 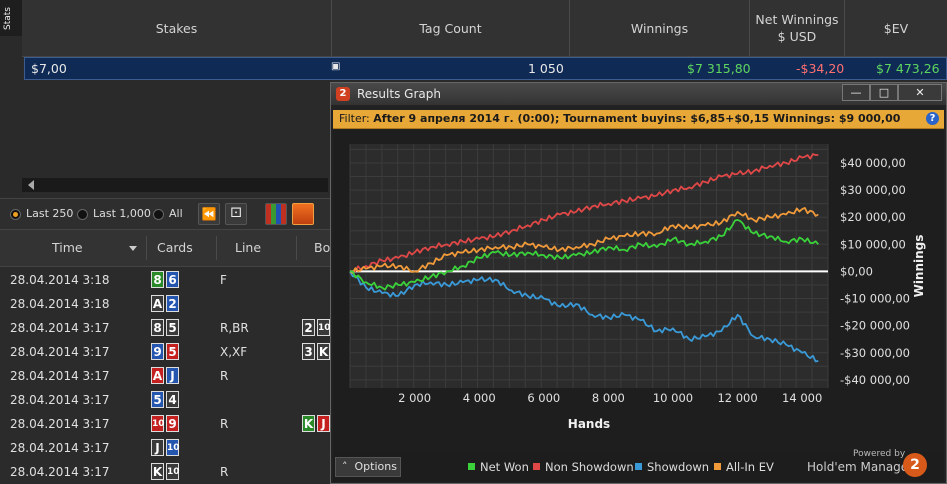 I want to click on window-titlebar: 2 Results Graph — □ ✕, so click(x=638, y=94).